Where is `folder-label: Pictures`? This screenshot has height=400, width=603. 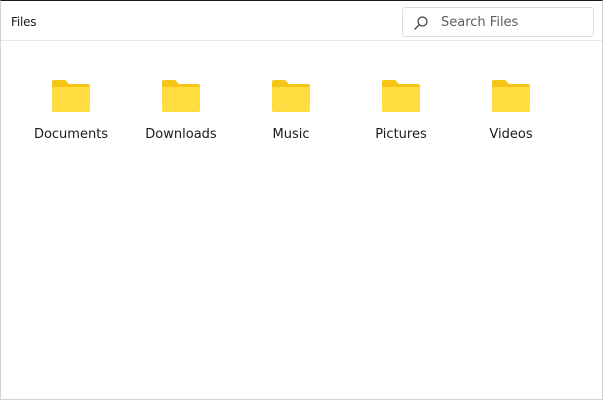 folder-label: Pictures is located at coordinates (401, 134).